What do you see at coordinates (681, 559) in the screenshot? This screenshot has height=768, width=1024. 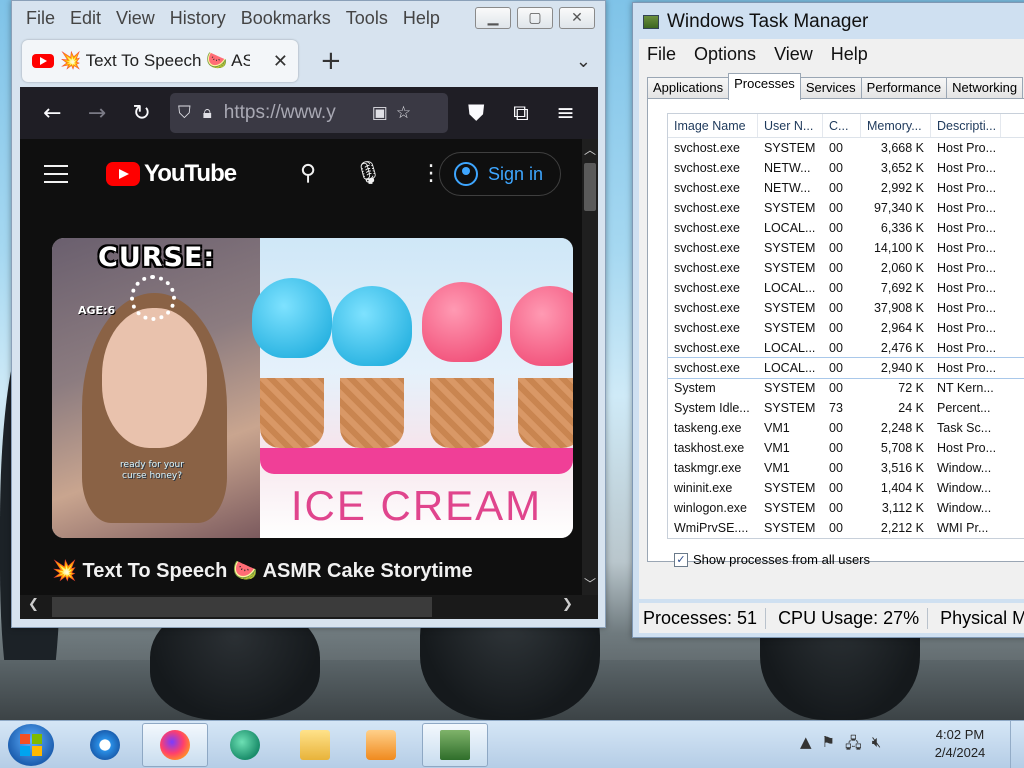 I see `checkbox-check-icon: ✓` at bounding box center [681, 559].